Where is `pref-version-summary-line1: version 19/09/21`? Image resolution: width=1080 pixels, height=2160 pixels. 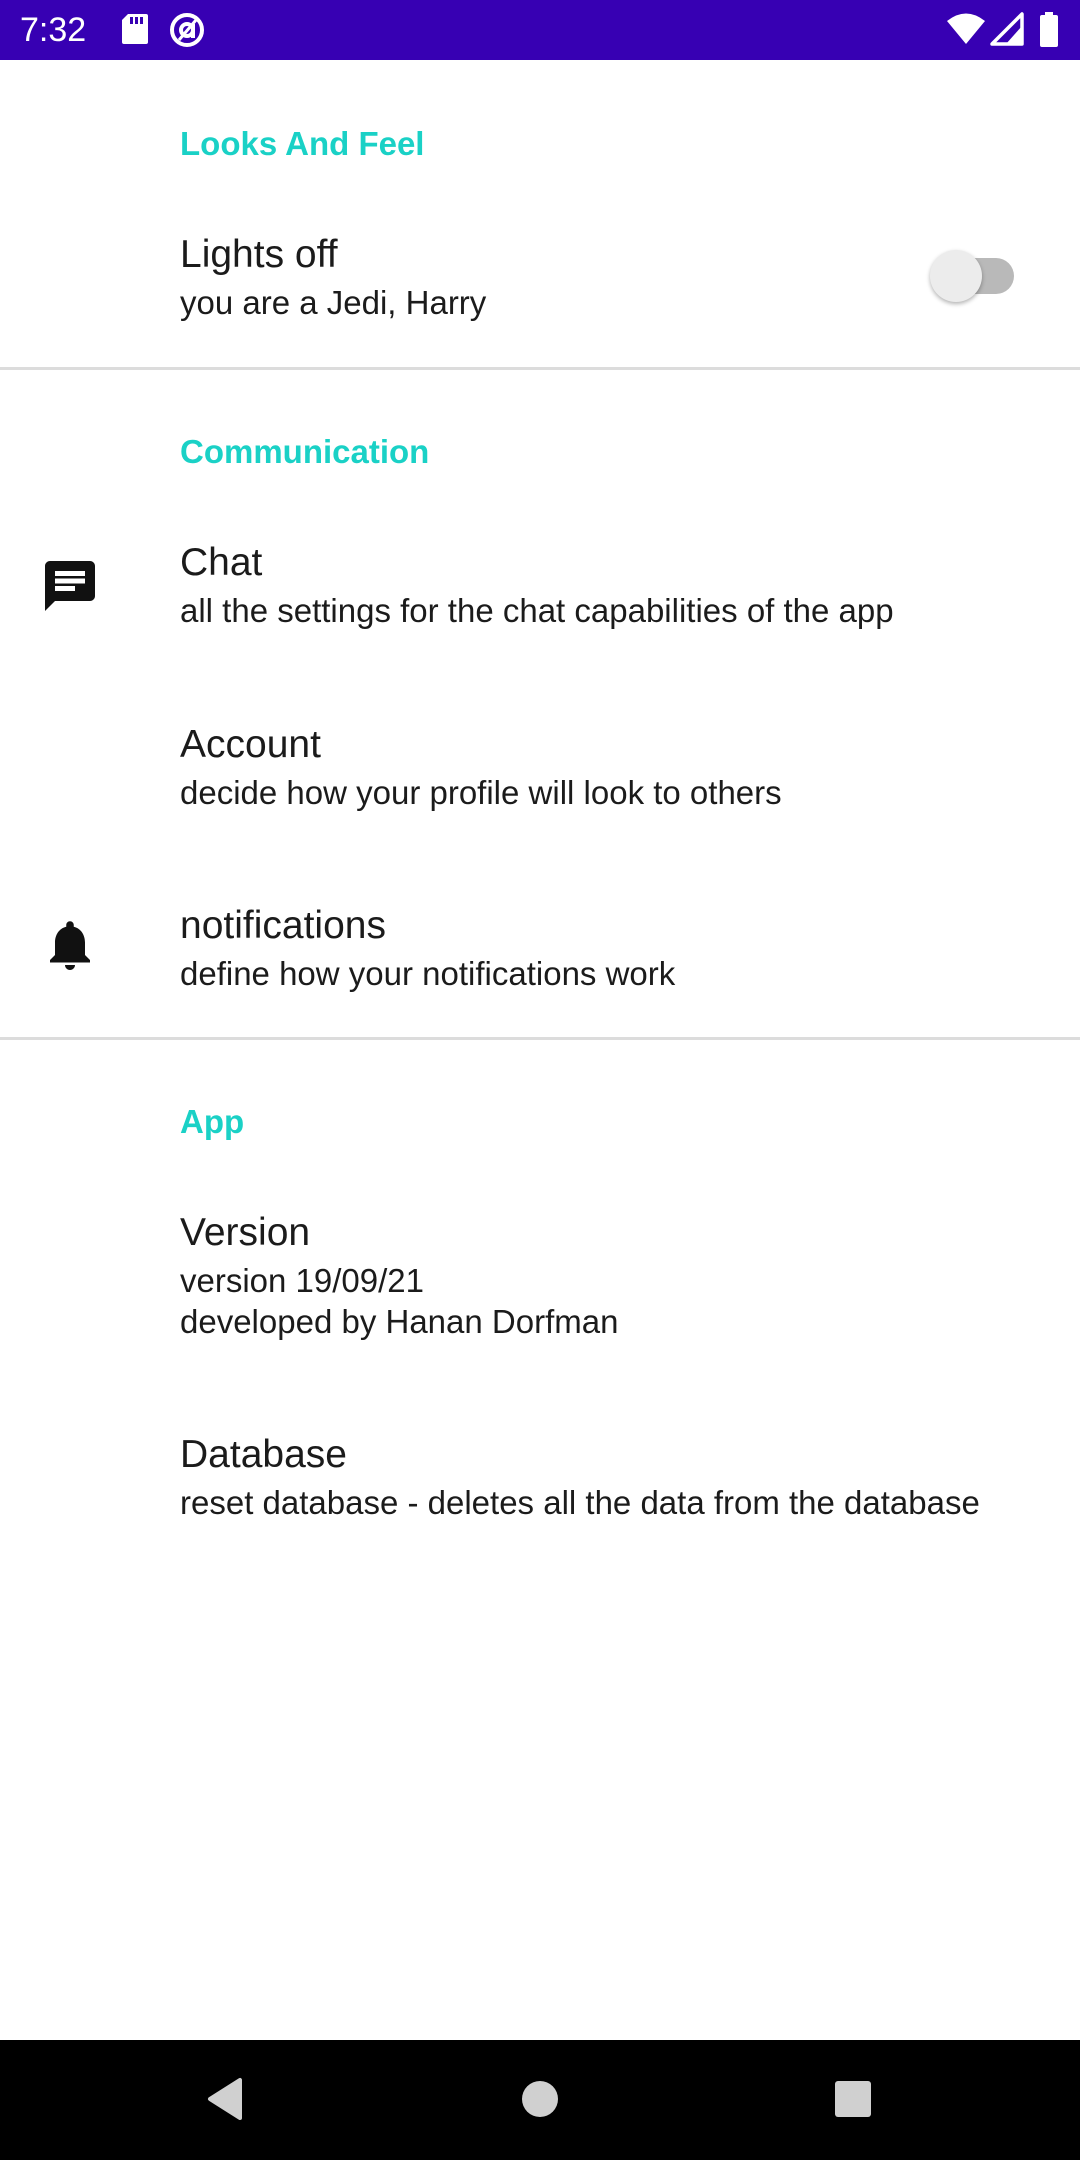
pref-version-summary-line1: version 19/09/21 is located at coordinates (302, 1280).